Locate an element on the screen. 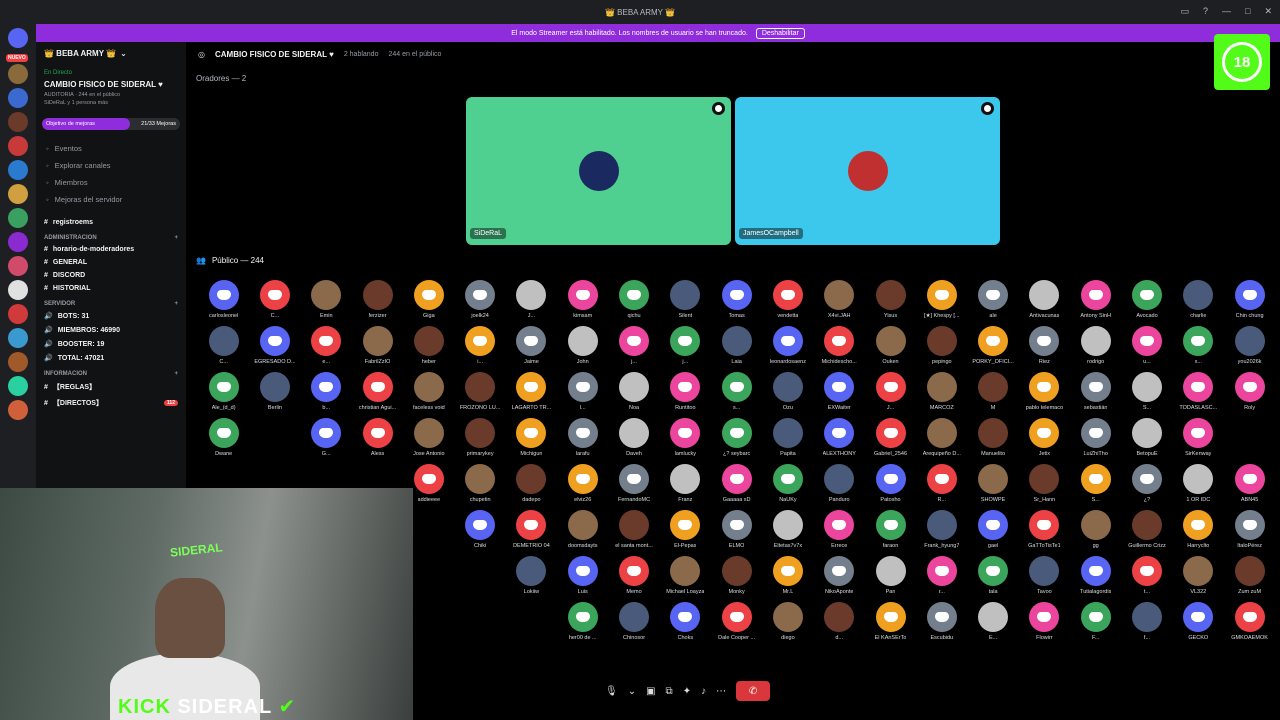 Image resolution: width=1280 pixels, height=720 pixels. audience-member: Tavoo is located at coordinates (1044, 575).